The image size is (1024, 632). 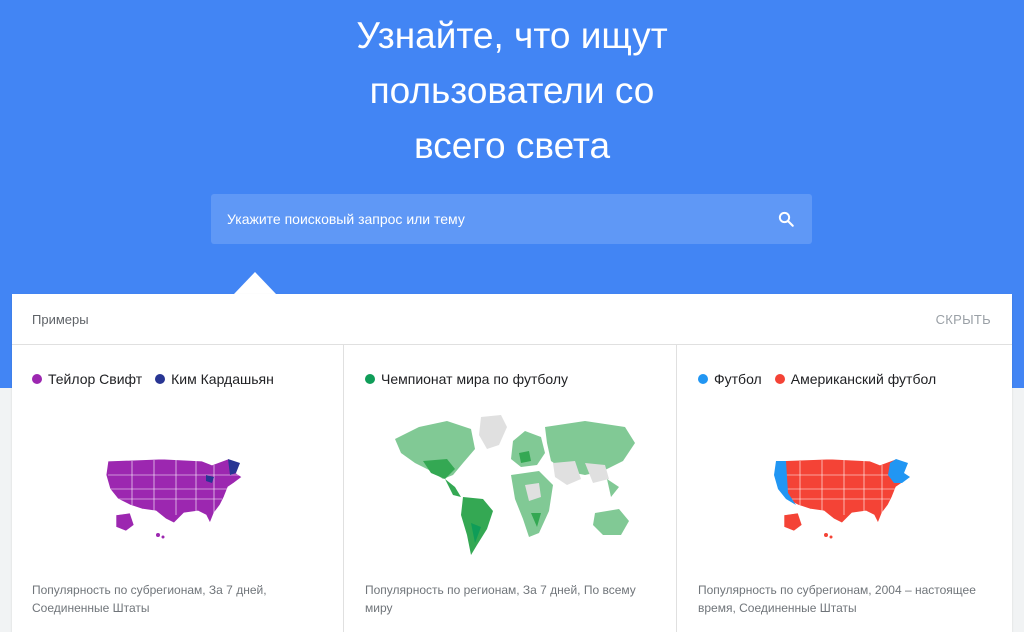 I want to click on legend-label: Американский футбол, so click(x=863, y=379).